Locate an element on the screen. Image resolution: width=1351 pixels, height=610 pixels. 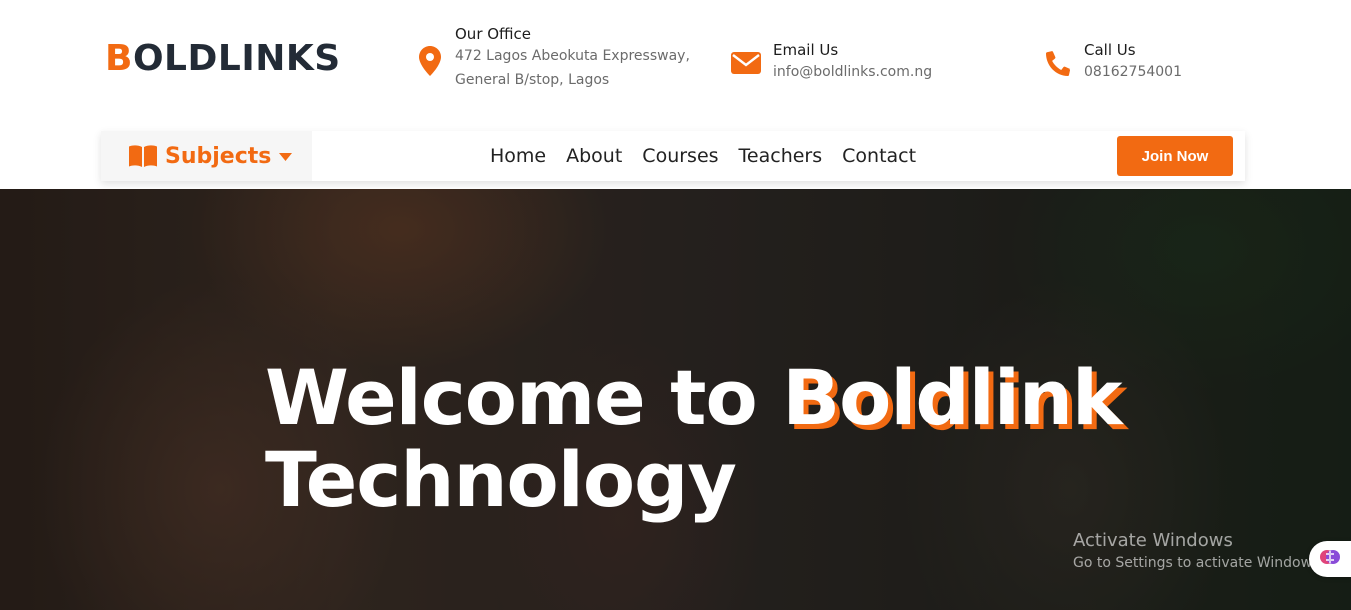
brand-logo: BOLDLINKS is located at coordinates (223, 58).